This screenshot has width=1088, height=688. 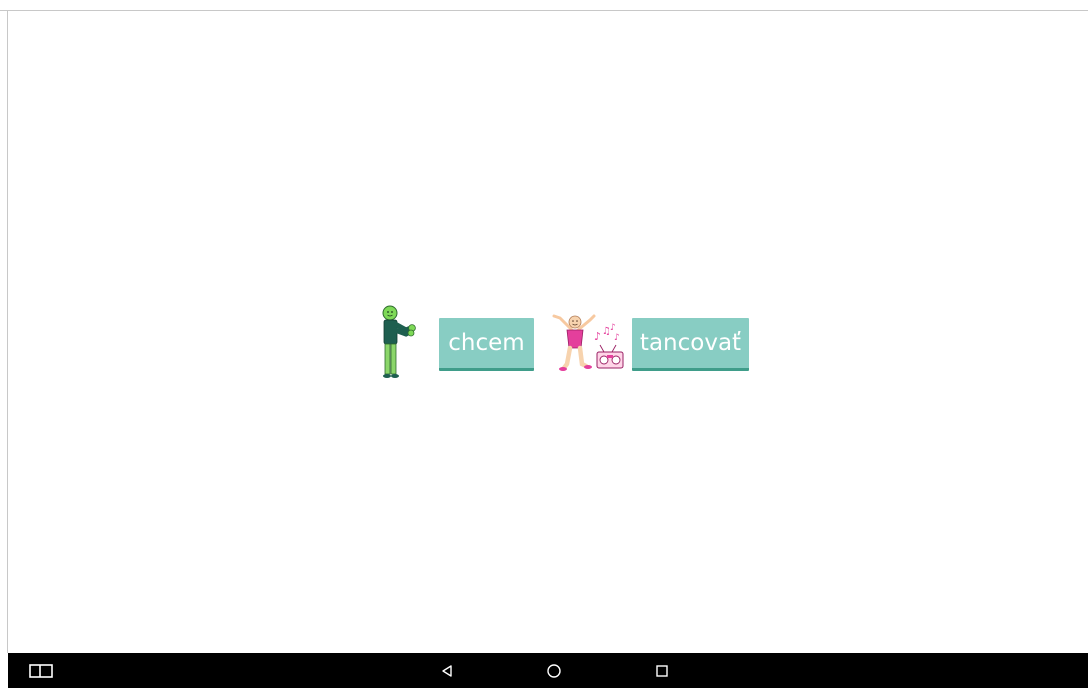 I want to click on system-navigation-bar, so click(x=548, y=670).